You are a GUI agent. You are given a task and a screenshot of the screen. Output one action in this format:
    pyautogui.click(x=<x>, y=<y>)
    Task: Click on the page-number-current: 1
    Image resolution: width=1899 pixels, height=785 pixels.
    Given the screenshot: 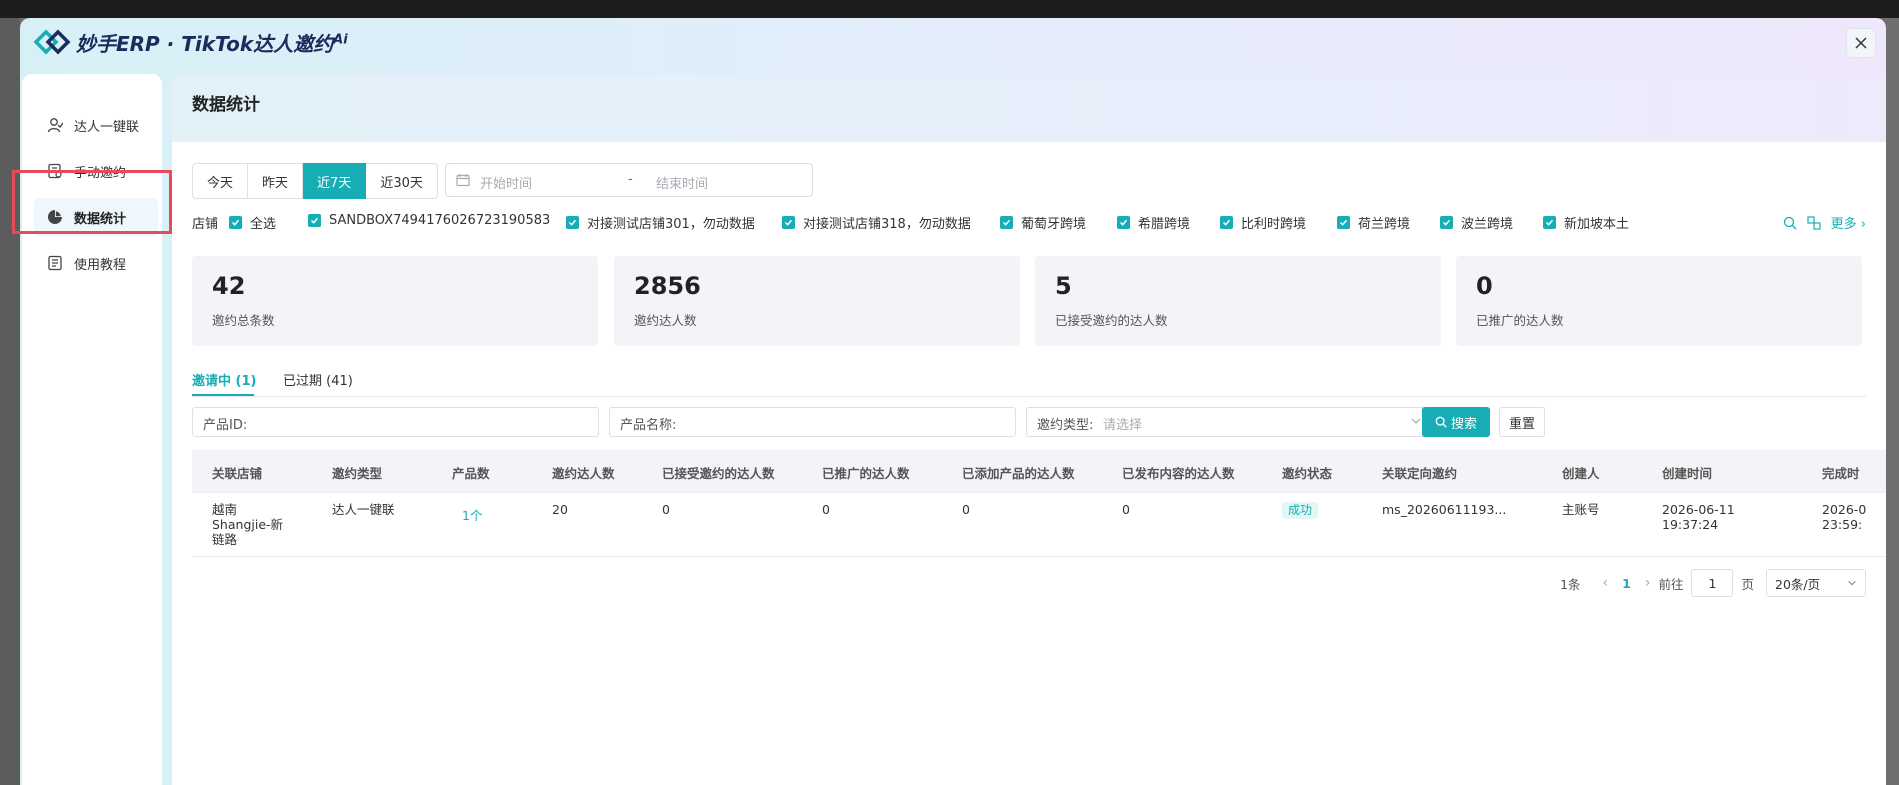 What is the action you would take?
    pyautogui.click(x=1626, y=583)
    